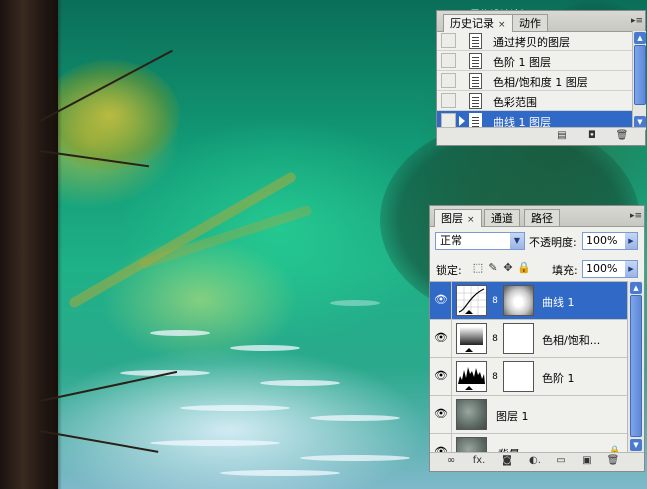 Image resolution: width=647 pixels, height=489 pixels. Describe the element at coordinates (535, 41) in the screenshot. I see `history-item: 通过拷贝的图层` at that location.